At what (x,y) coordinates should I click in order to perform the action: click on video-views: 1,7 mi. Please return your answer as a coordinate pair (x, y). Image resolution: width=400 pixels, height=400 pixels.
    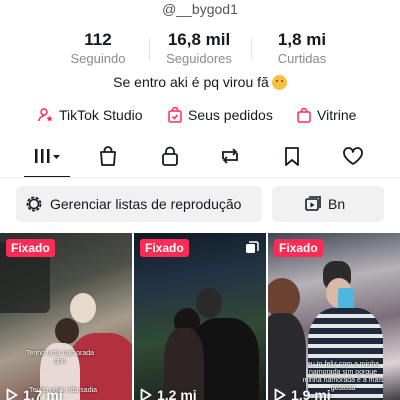
    Looking at the image, I should click on (34, 393).